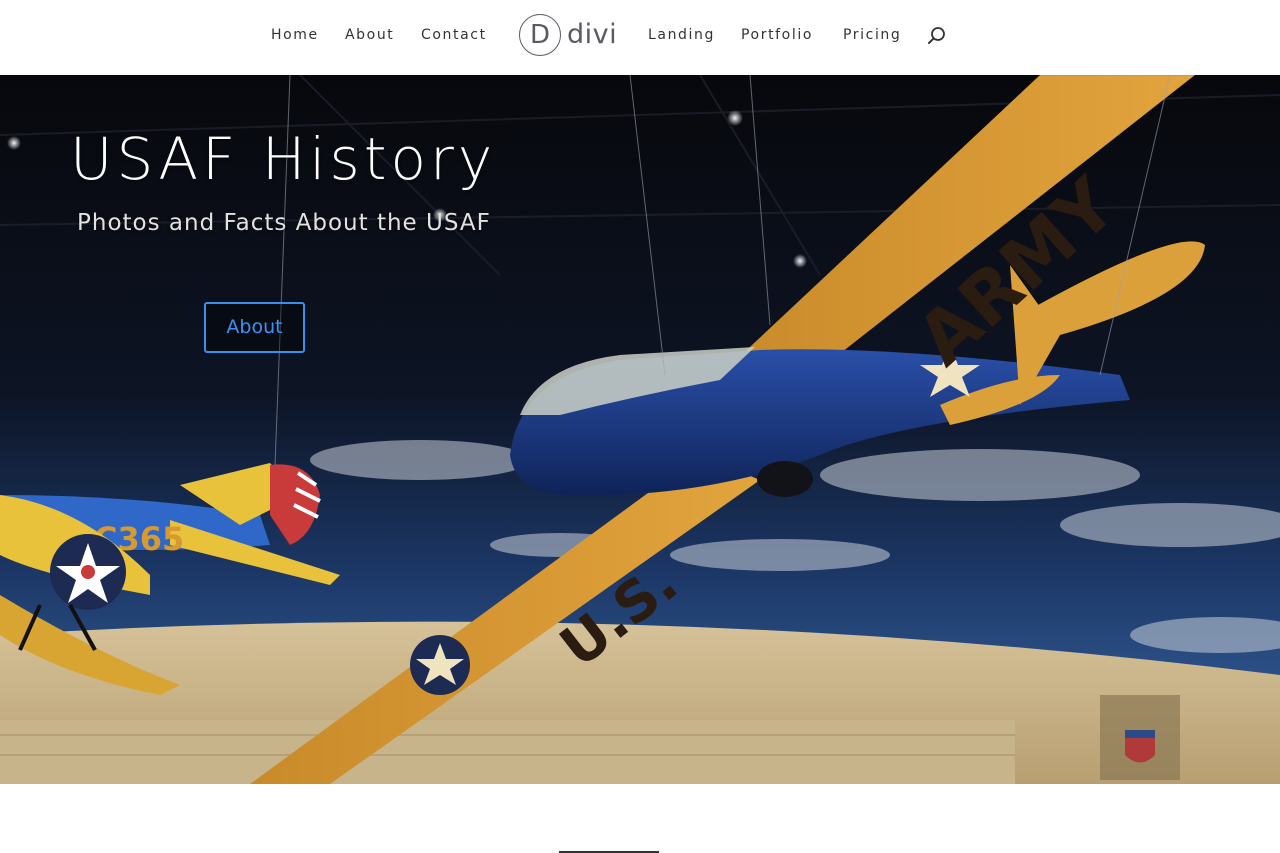 The image size is (1280, 853). Describe the element at coordinates (681, 35) in the screenshot. I see `nav-item-landing: Landing` at that location.